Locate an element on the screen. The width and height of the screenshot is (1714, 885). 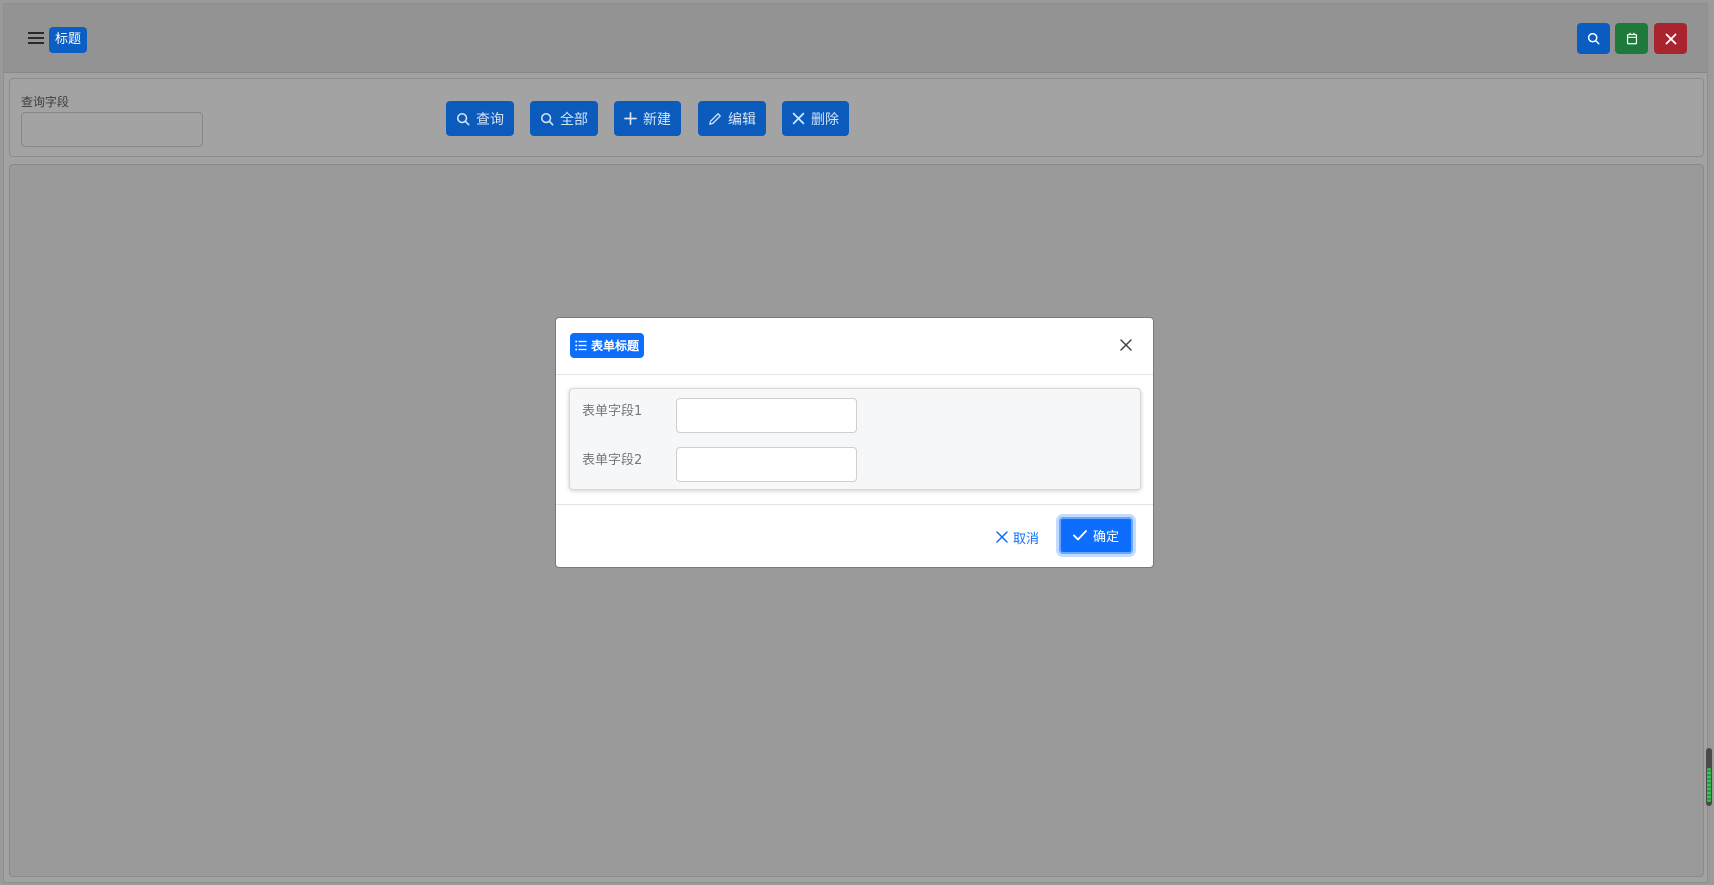
dialog-close-button is located at coordinates (1126, 345).